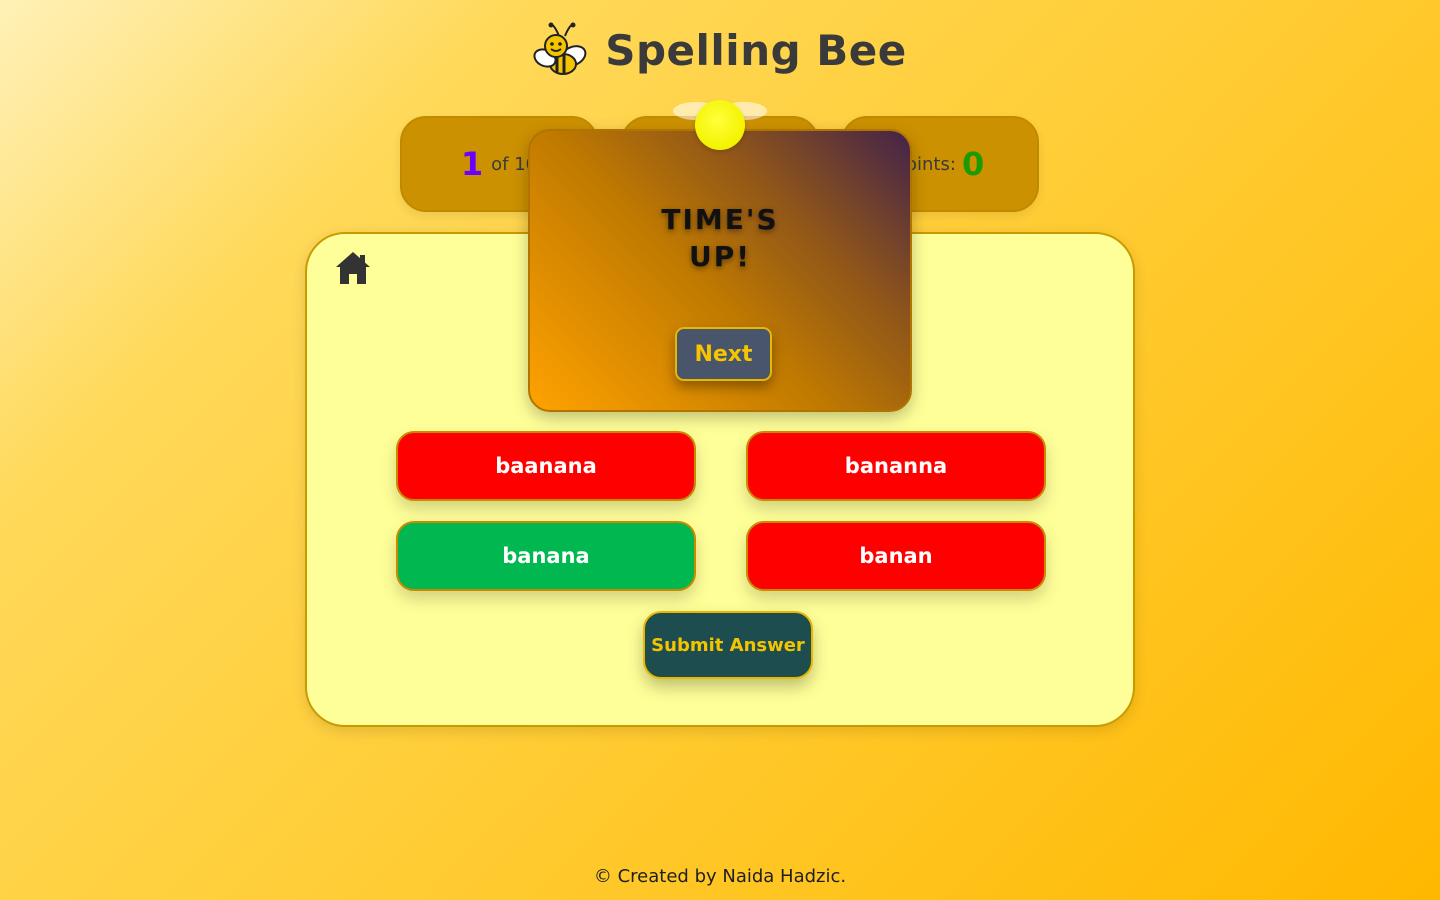 The height and width of the screenshot is (900, 1440). What do you see at coordinates (560, 48) in the screenshot?
I see `bee-icon` at bounding box center [560, 48].